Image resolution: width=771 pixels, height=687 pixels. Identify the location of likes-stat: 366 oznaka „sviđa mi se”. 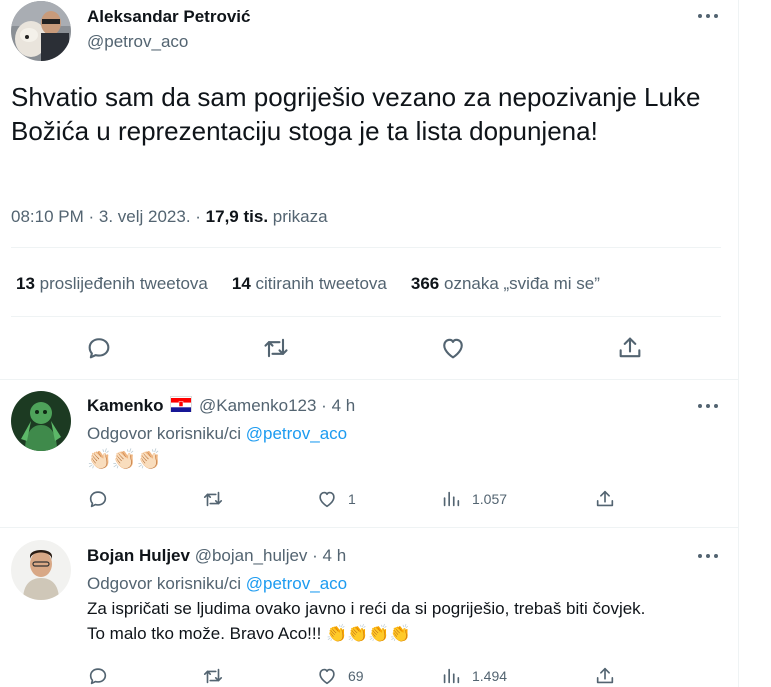
(505, 284).